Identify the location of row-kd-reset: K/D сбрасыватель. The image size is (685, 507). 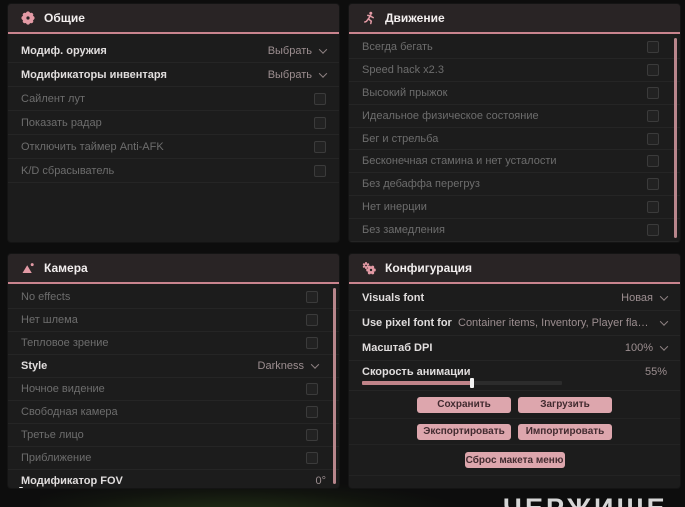
(173, 171).